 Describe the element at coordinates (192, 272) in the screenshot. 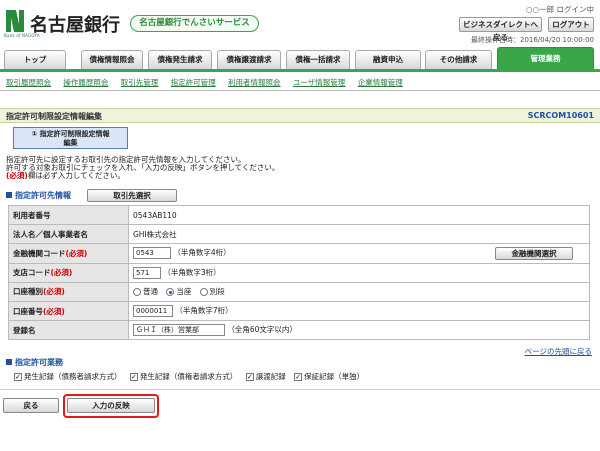

I see `branch-code-hint: （半角数字3桁）` at that location.